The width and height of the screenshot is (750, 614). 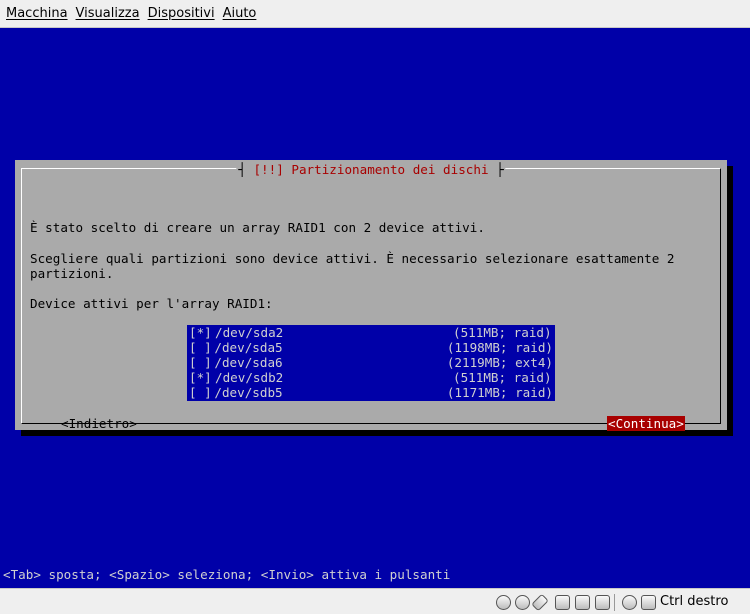 I want to click on device-name: /dev/sda2, so click(x=249, y=332).